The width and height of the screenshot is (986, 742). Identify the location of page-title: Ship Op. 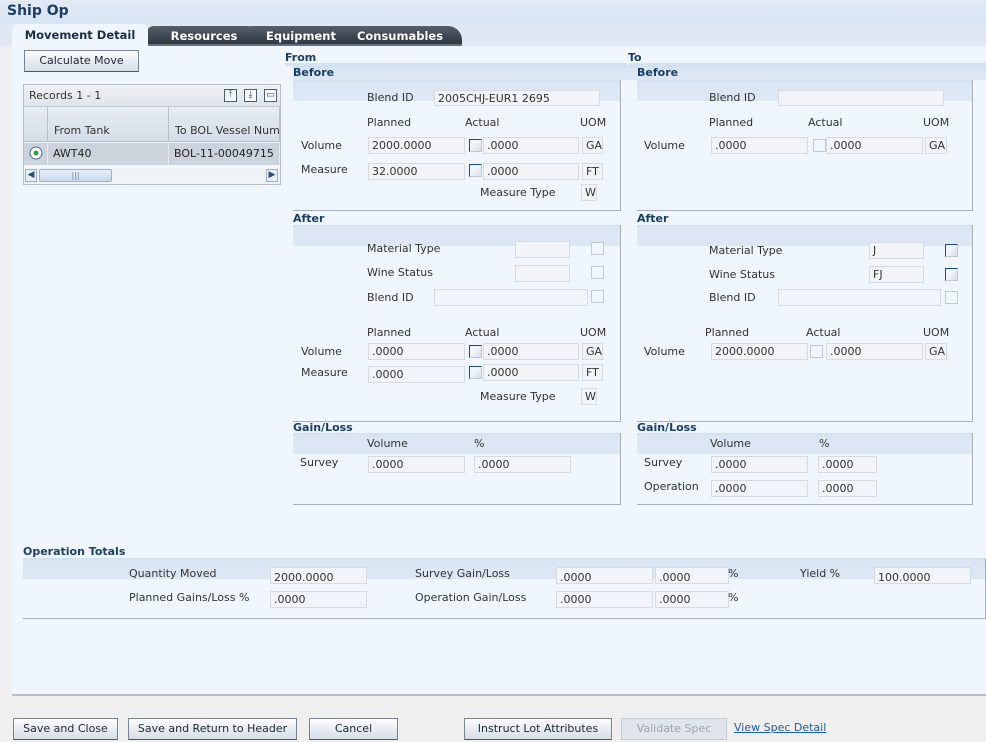
(38, 11).